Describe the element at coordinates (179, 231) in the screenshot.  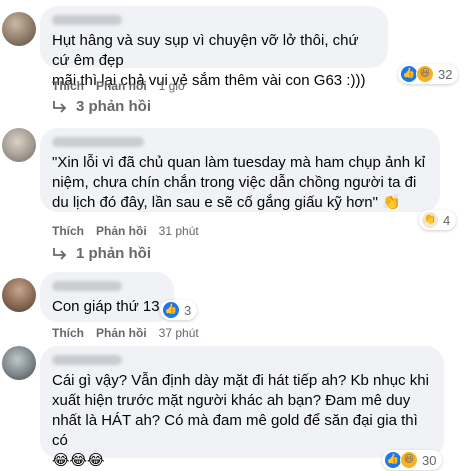
I see `timestamp: 31 phút` at that location.